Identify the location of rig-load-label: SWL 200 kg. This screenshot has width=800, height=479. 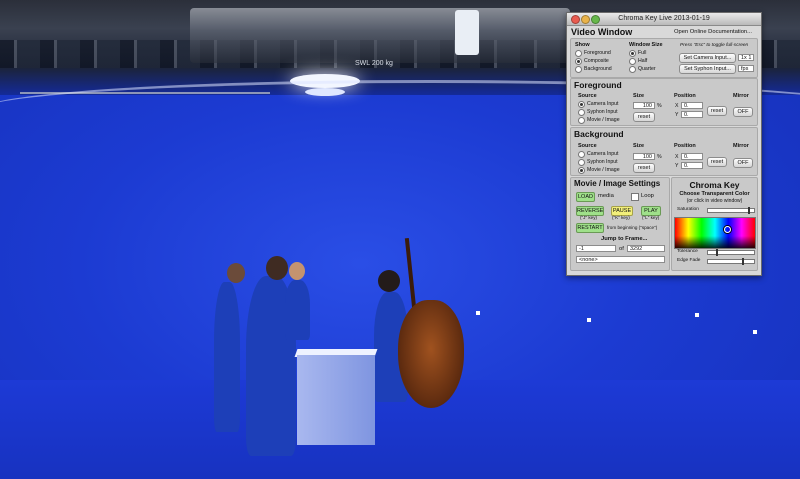
(374, 63).